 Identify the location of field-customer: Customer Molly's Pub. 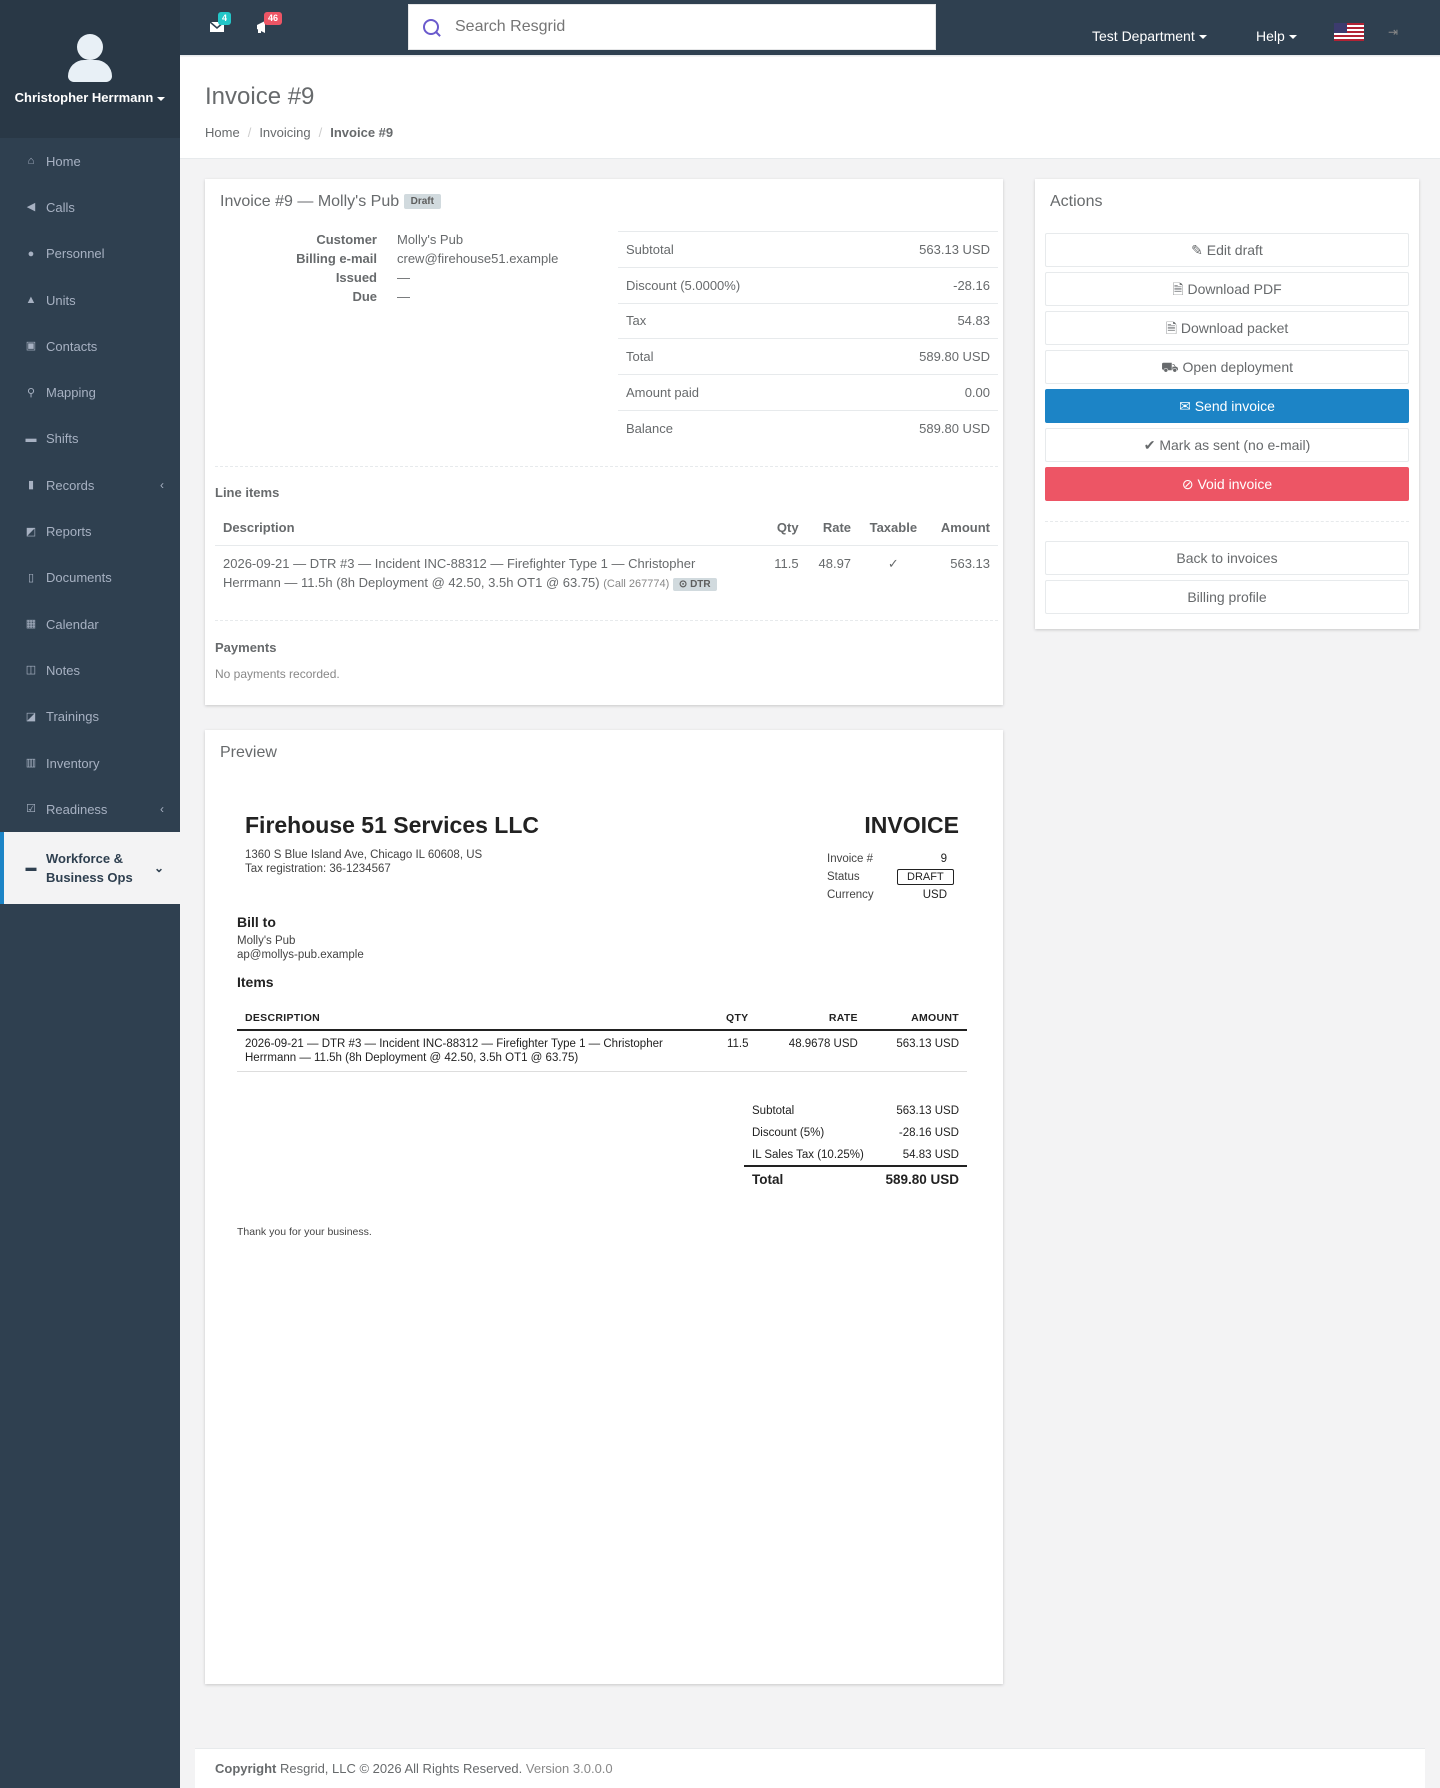
(390, 239).